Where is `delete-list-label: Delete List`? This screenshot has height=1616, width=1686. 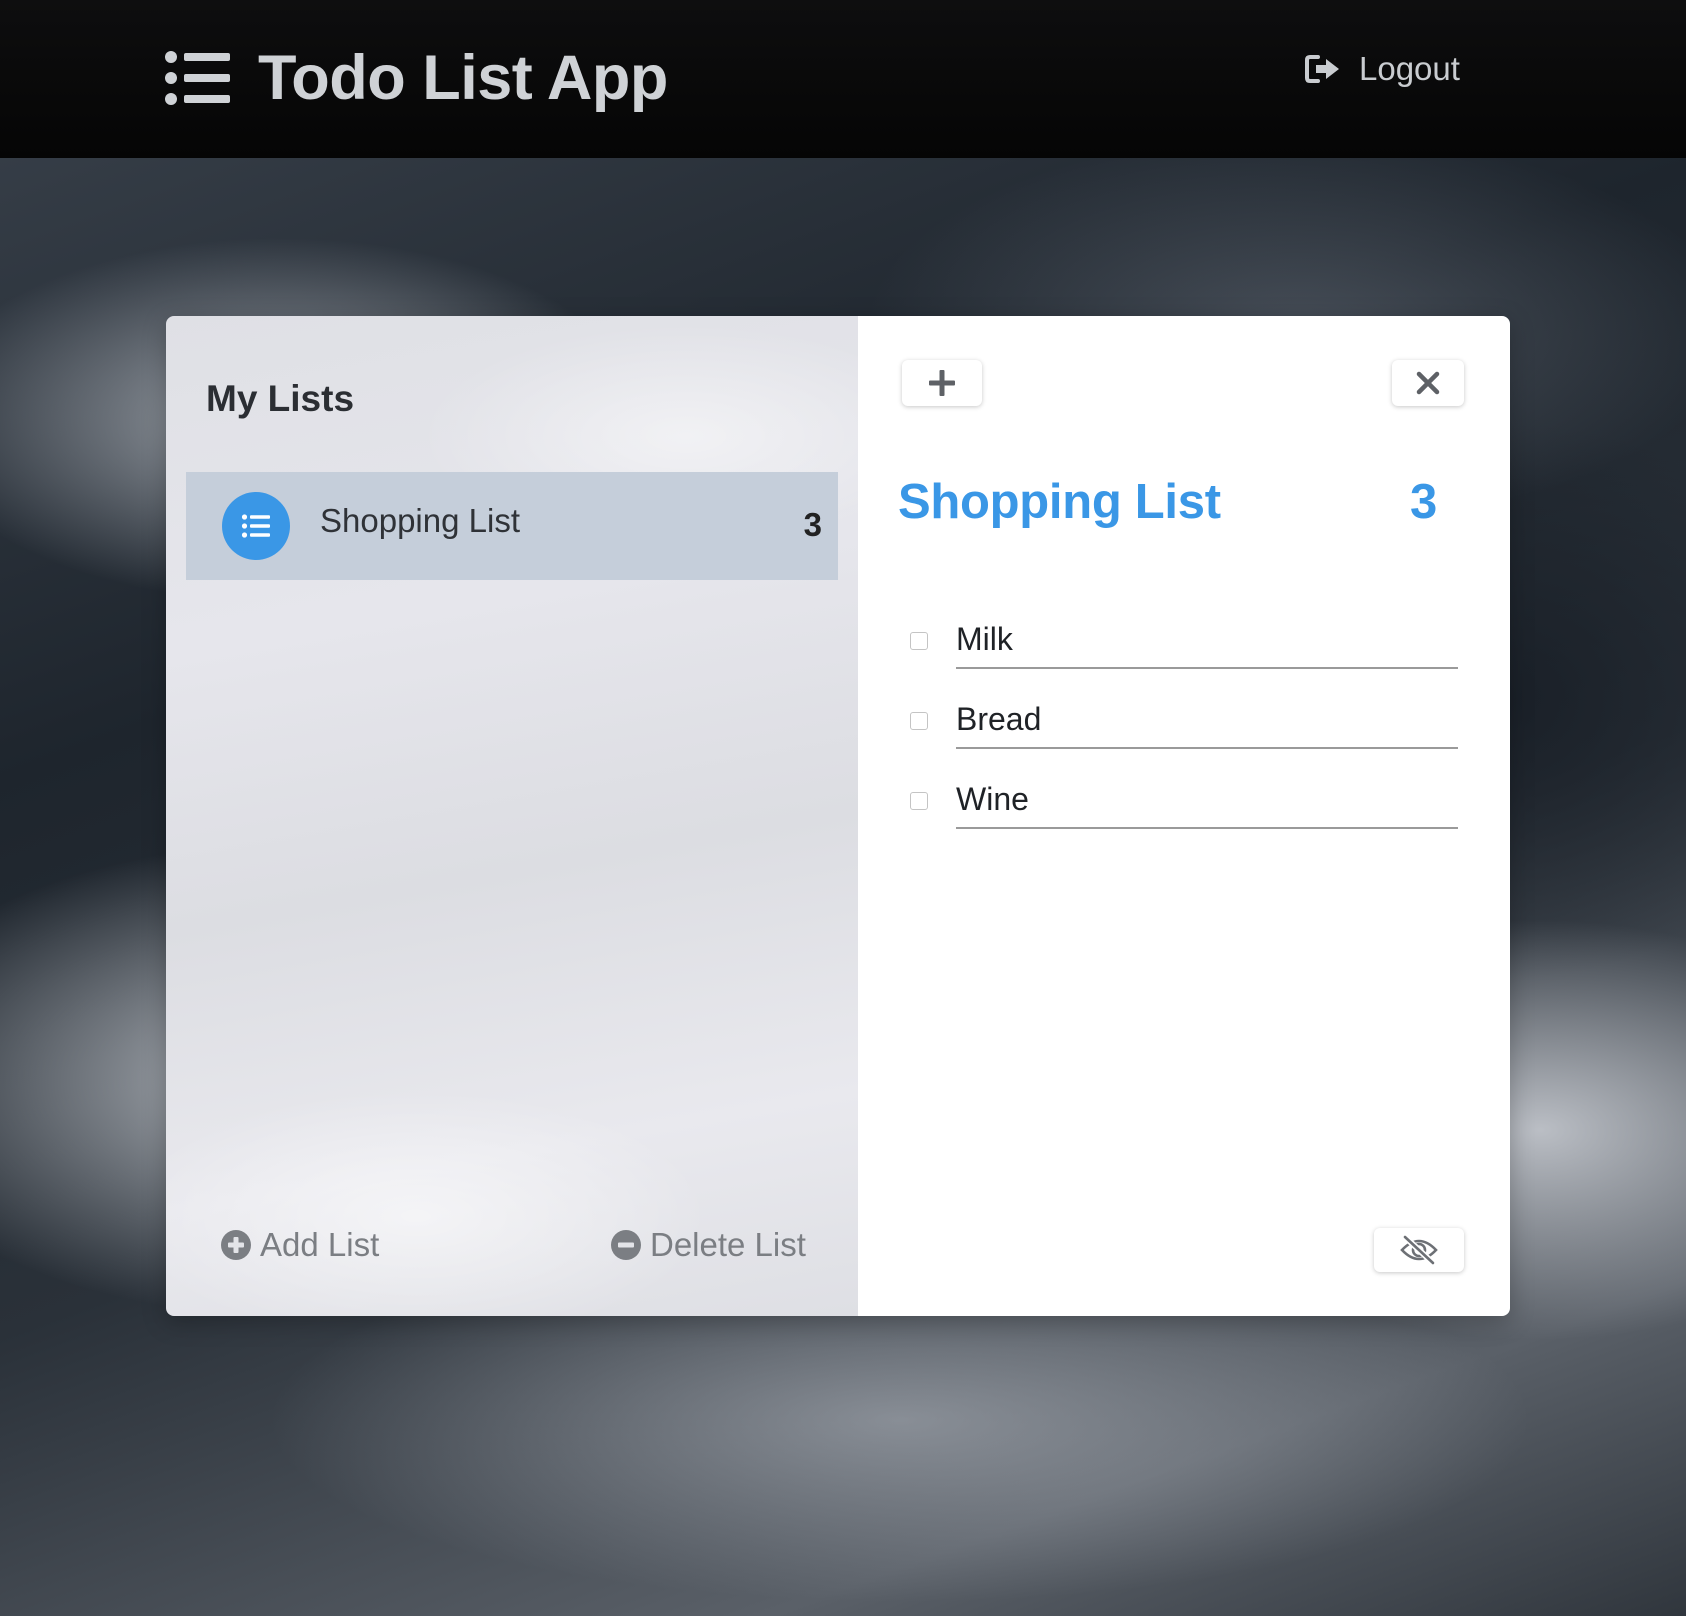 delete-list-label: Delete List is located at coordinates (728, 1244).